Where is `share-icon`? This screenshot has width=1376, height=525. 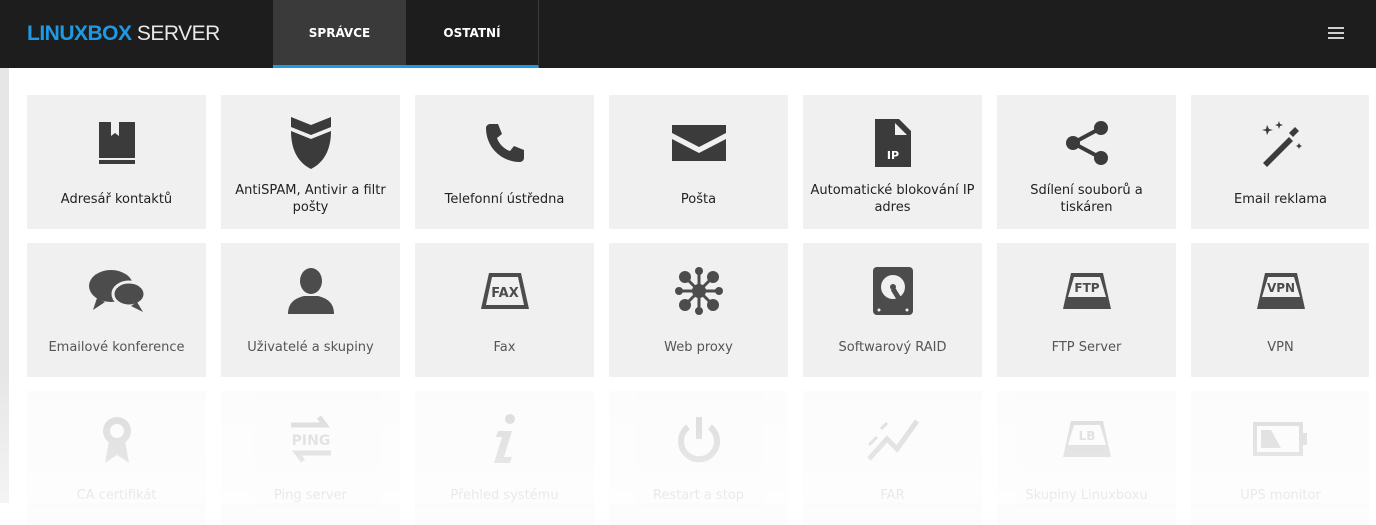 share-icon is located at coordinates (1086, 143).